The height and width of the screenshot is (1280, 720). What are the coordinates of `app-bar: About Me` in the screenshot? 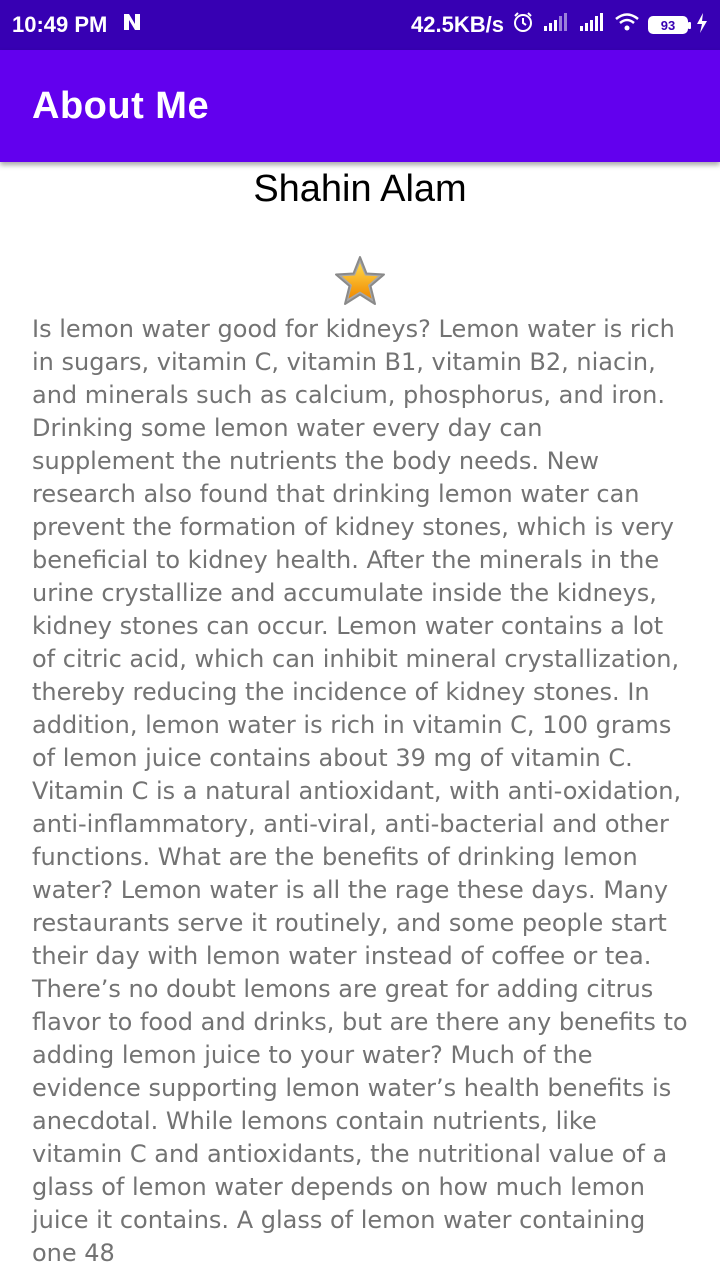 It's located at (360, 106).